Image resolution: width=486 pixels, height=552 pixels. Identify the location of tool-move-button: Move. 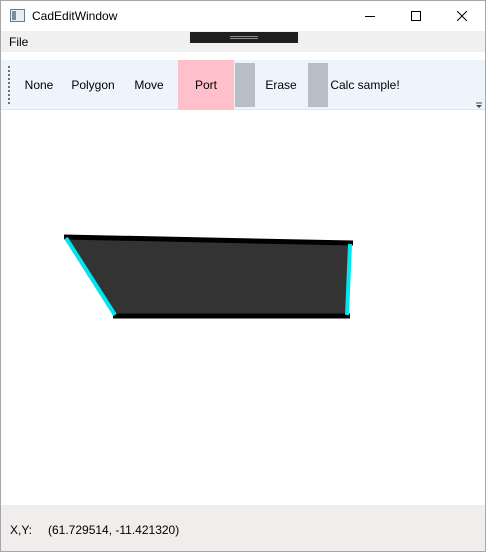
(149, 85).